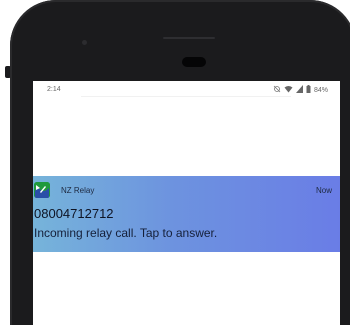 The image size is (350, 325). Describe the element at coordinates (42, 190) in the screenshot. I see `nz-relay-app-icon` at that location.